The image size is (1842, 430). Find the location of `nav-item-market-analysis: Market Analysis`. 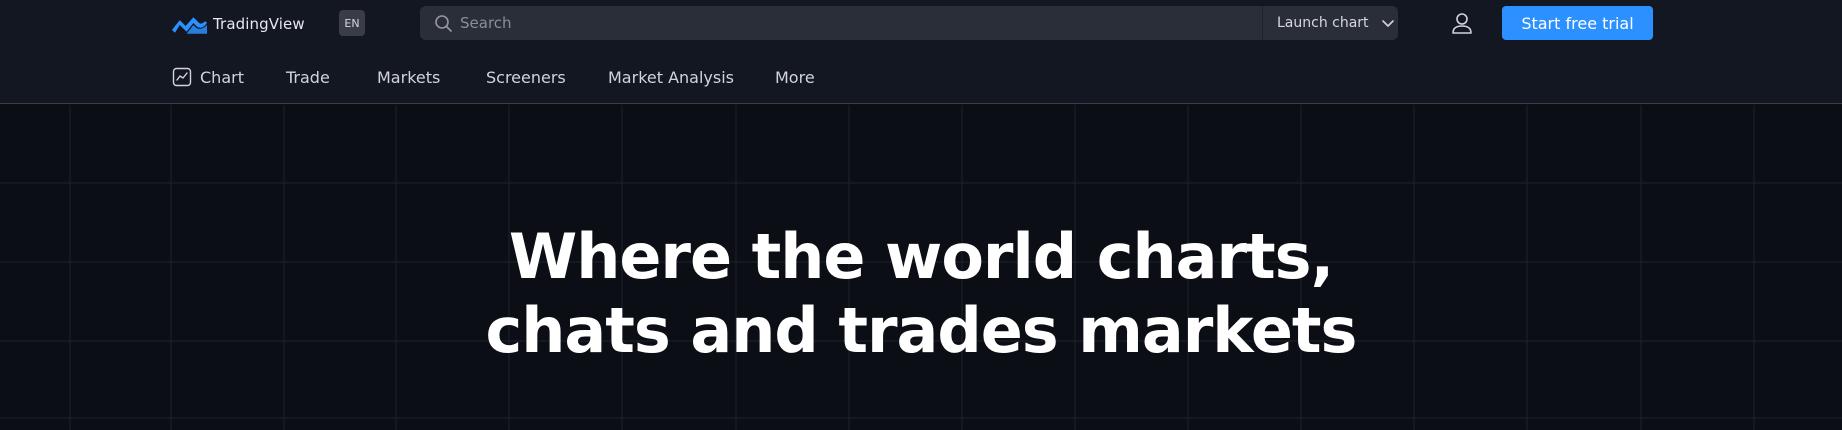

nav-item-market-analysis: Market Analysis is located at coordinates (691, 77).